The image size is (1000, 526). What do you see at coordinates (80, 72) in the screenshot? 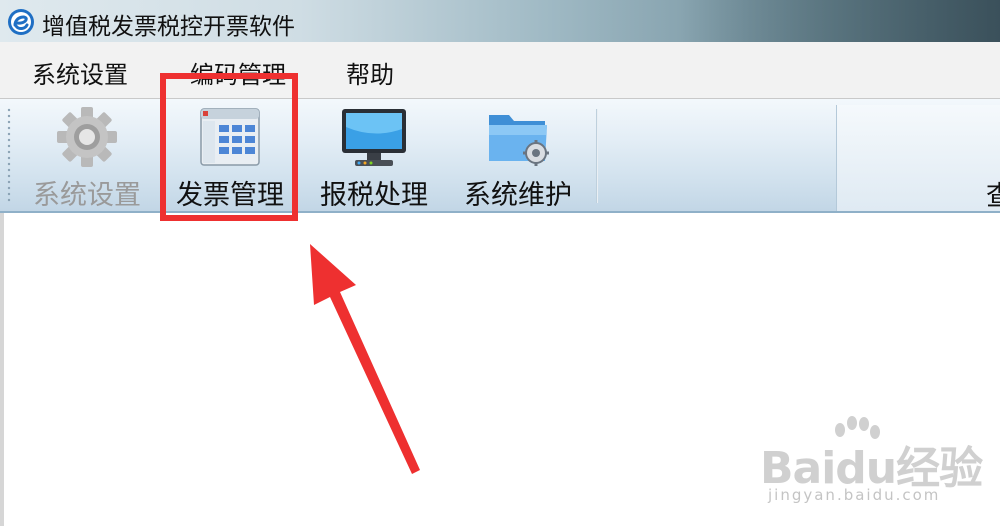
I see `menu-system-settings: 系统设置` at bounding box center [80, 72].